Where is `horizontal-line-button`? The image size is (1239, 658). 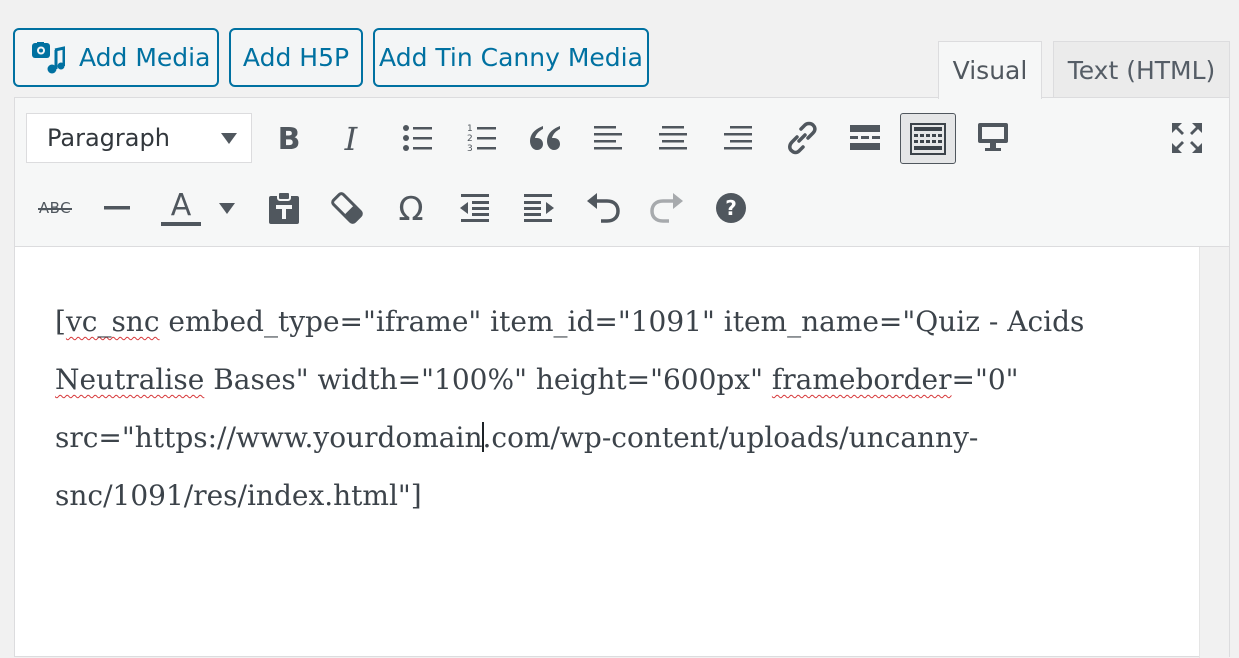
horizontal-line-button is located at coordinates (117, 208).